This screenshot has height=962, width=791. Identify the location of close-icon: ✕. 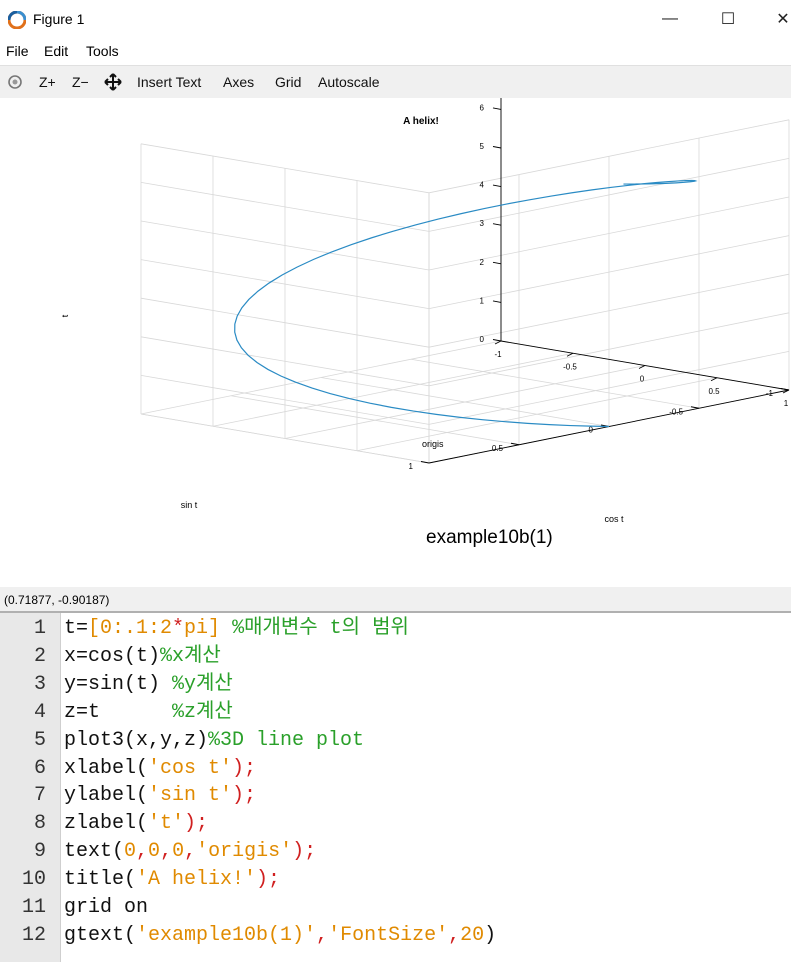
(783, 19).